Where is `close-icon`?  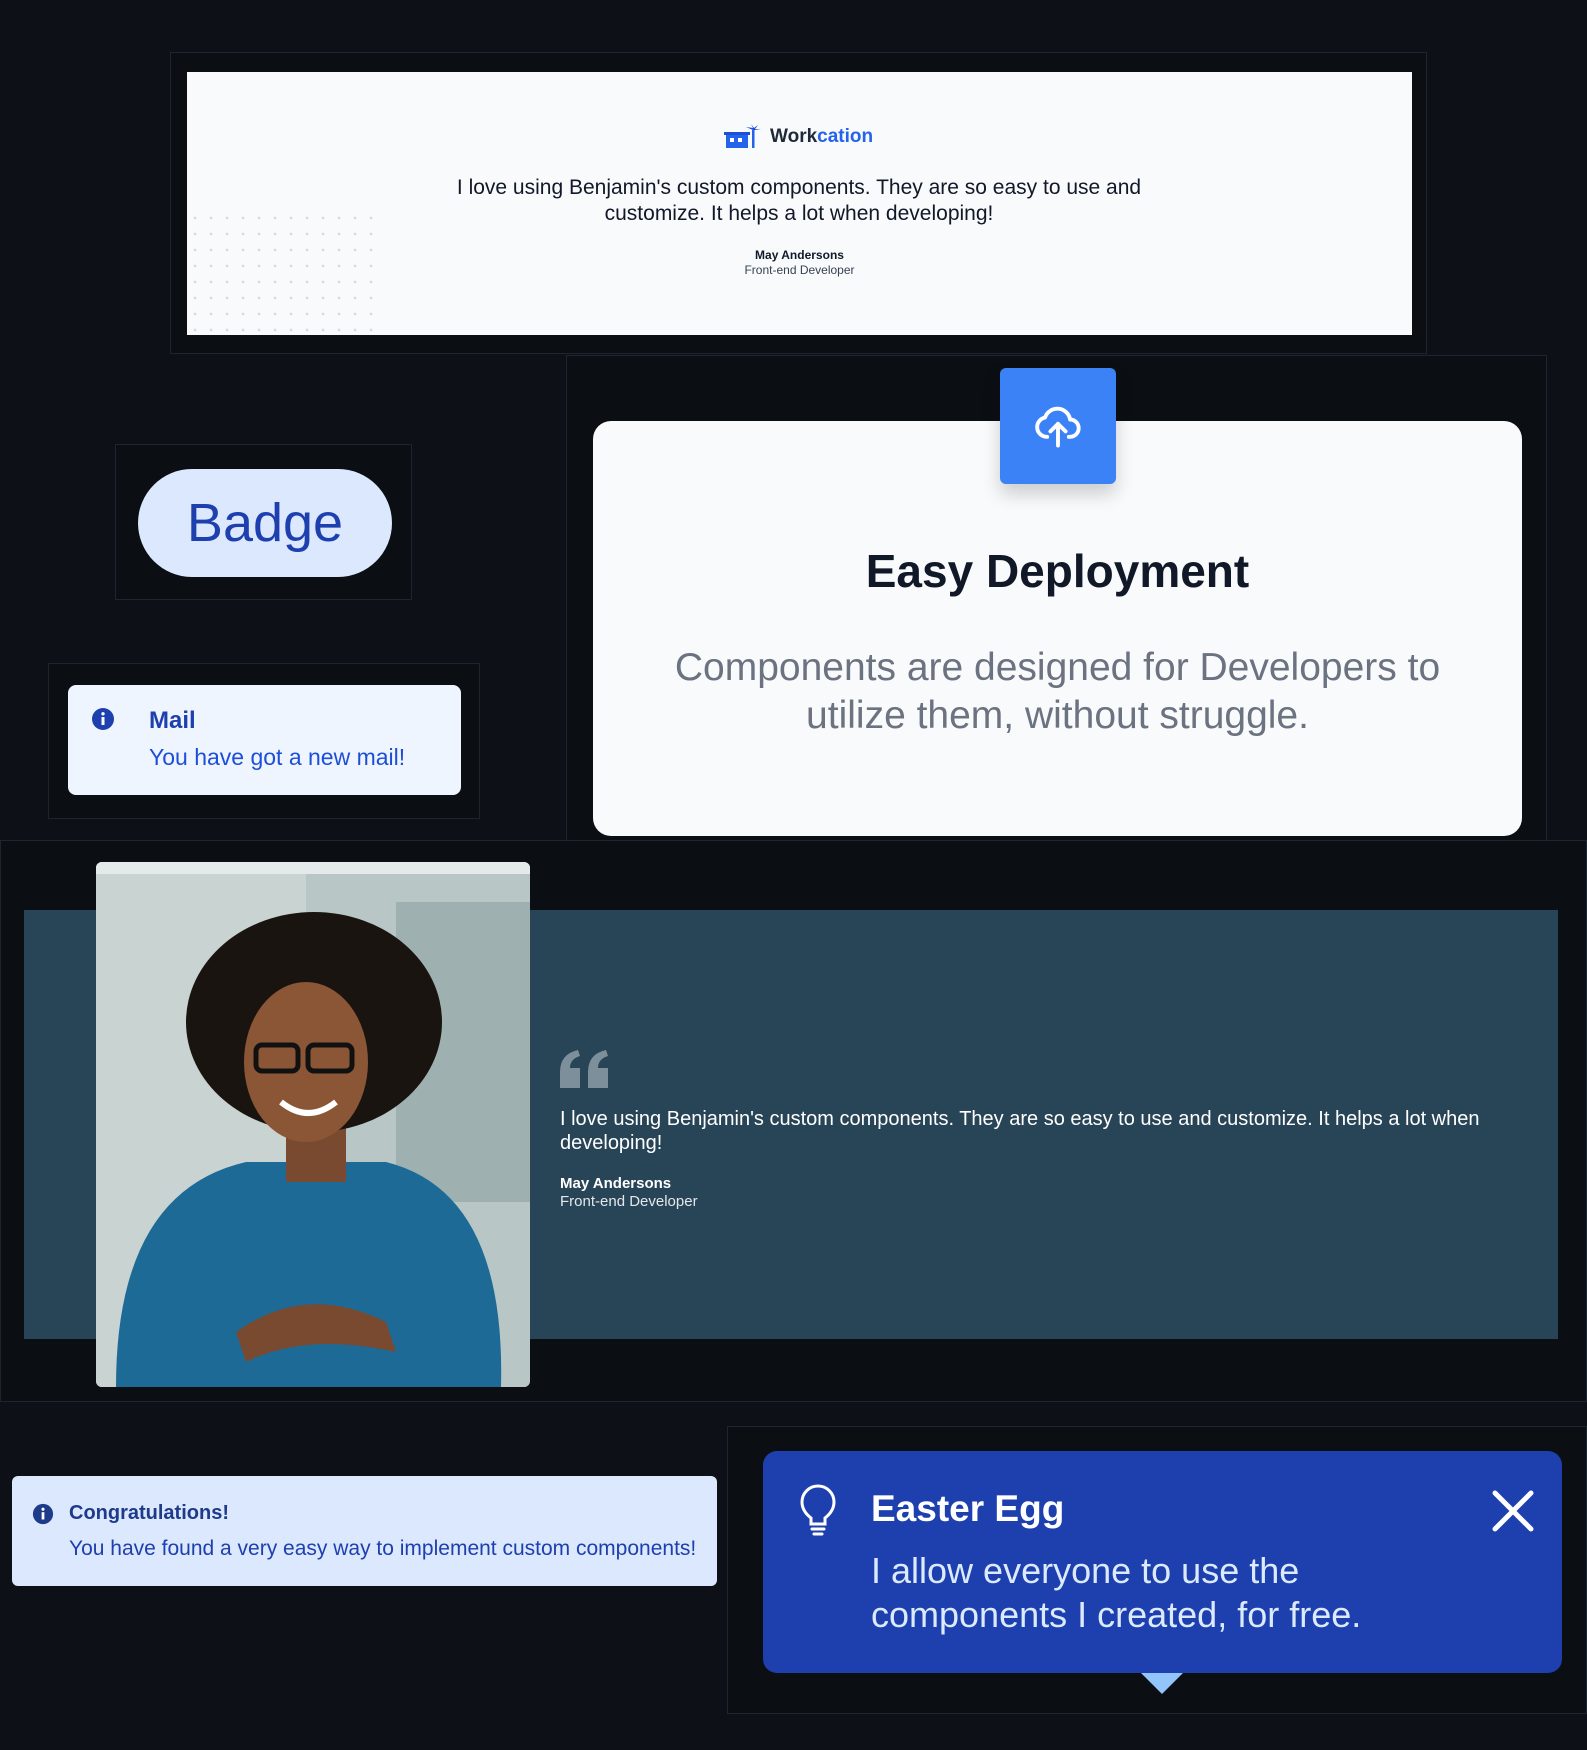 close-icon is located at coordinates (1513, 1511).